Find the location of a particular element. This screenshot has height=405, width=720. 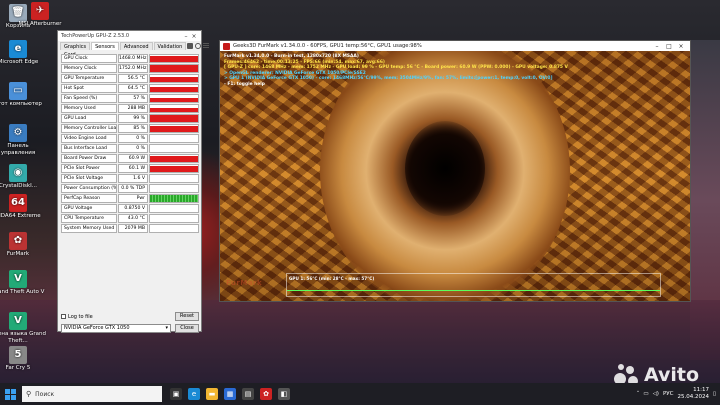

explorer-icon: ▬ is located at coordinates (212, 394).